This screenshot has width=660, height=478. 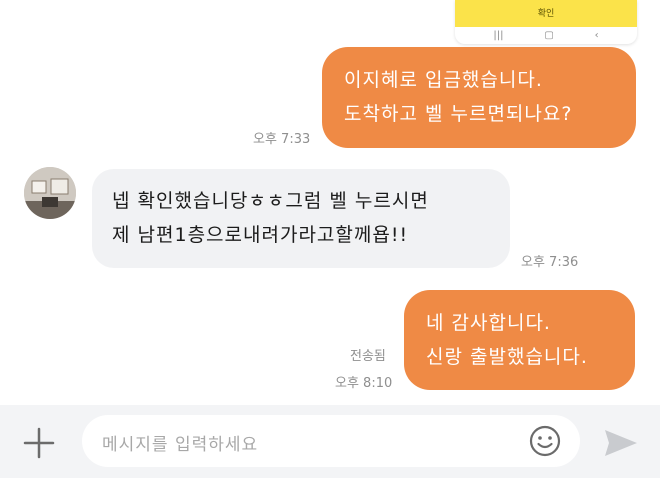 I want to click on pasted-screenshot-card: 확인 ||| ▢ ‹, so click(x=546, y=22).